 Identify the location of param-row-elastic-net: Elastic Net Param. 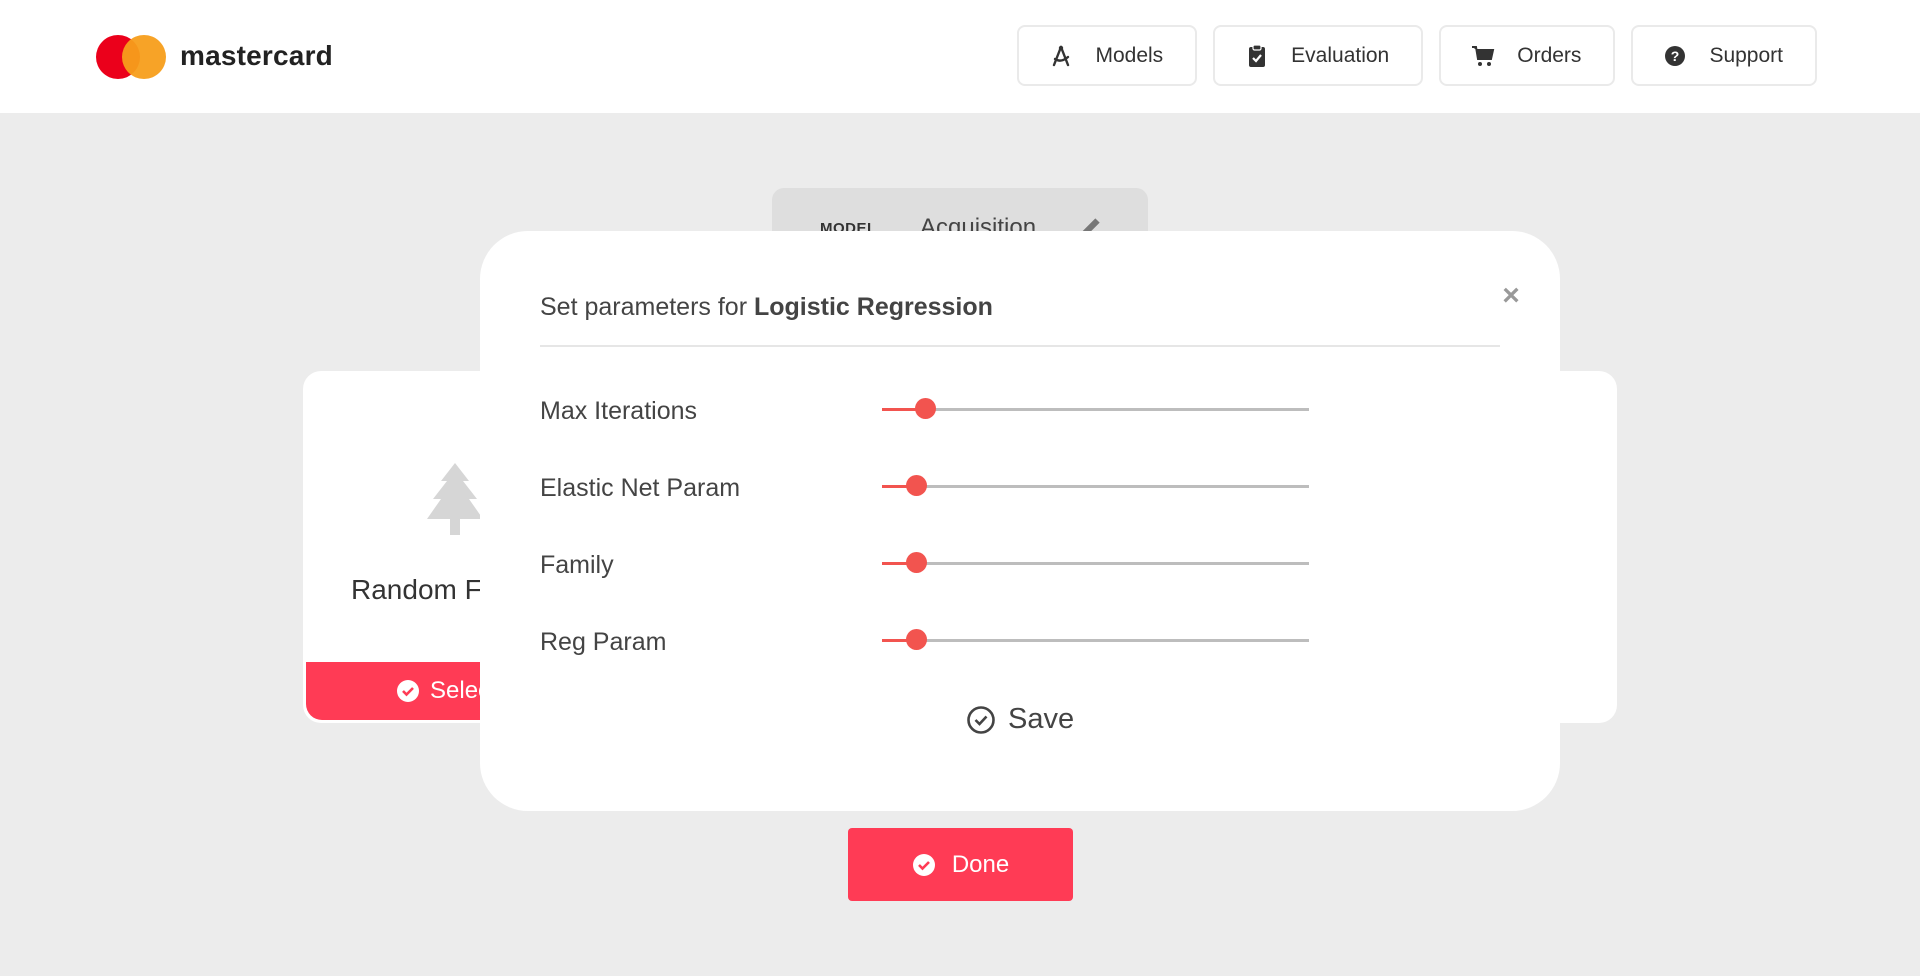
(990, 486).